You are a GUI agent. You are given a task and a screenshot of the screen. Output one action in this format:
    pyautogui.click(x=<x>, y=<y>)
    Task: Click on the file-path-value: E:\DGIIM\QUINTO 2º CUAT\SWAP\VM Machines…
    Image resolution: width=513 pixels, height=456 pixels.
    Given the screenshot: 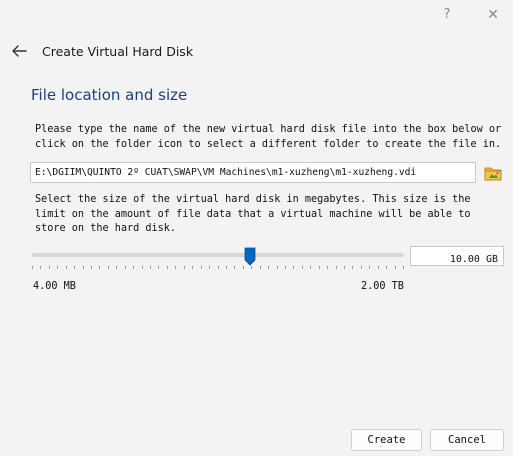 What is the action you would take?
    pyautogui.click(x=226, y=172)
    